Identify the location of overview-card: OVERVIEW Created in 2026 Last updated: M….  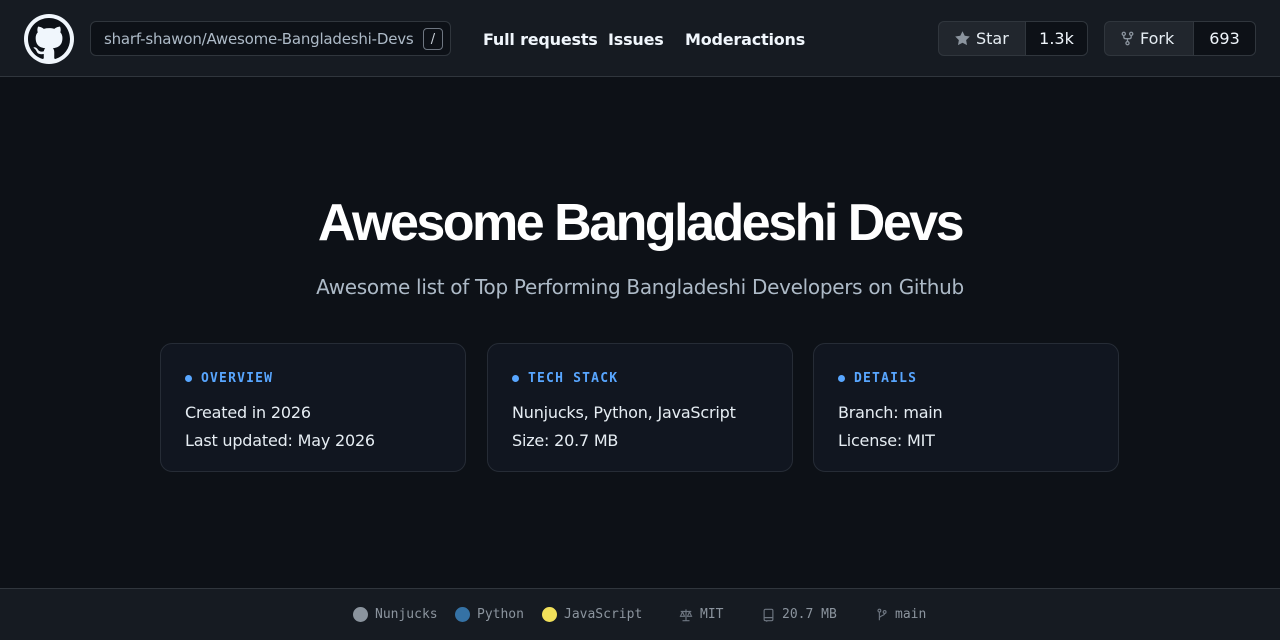
(313, 407).